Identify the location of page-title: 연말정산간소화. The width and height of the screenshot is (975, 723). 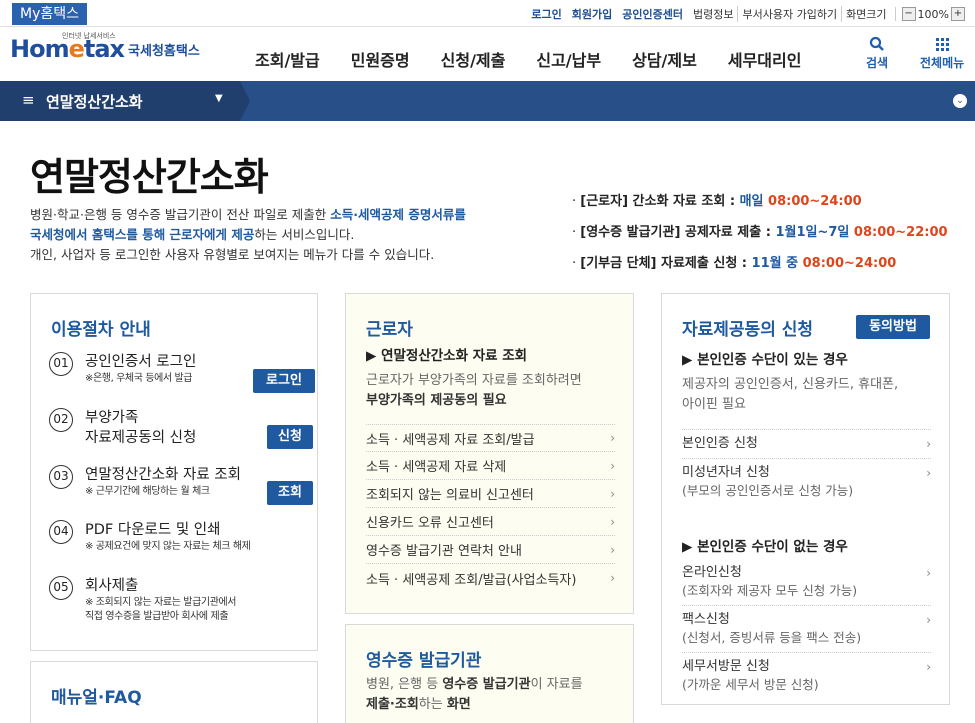
(149, 177).